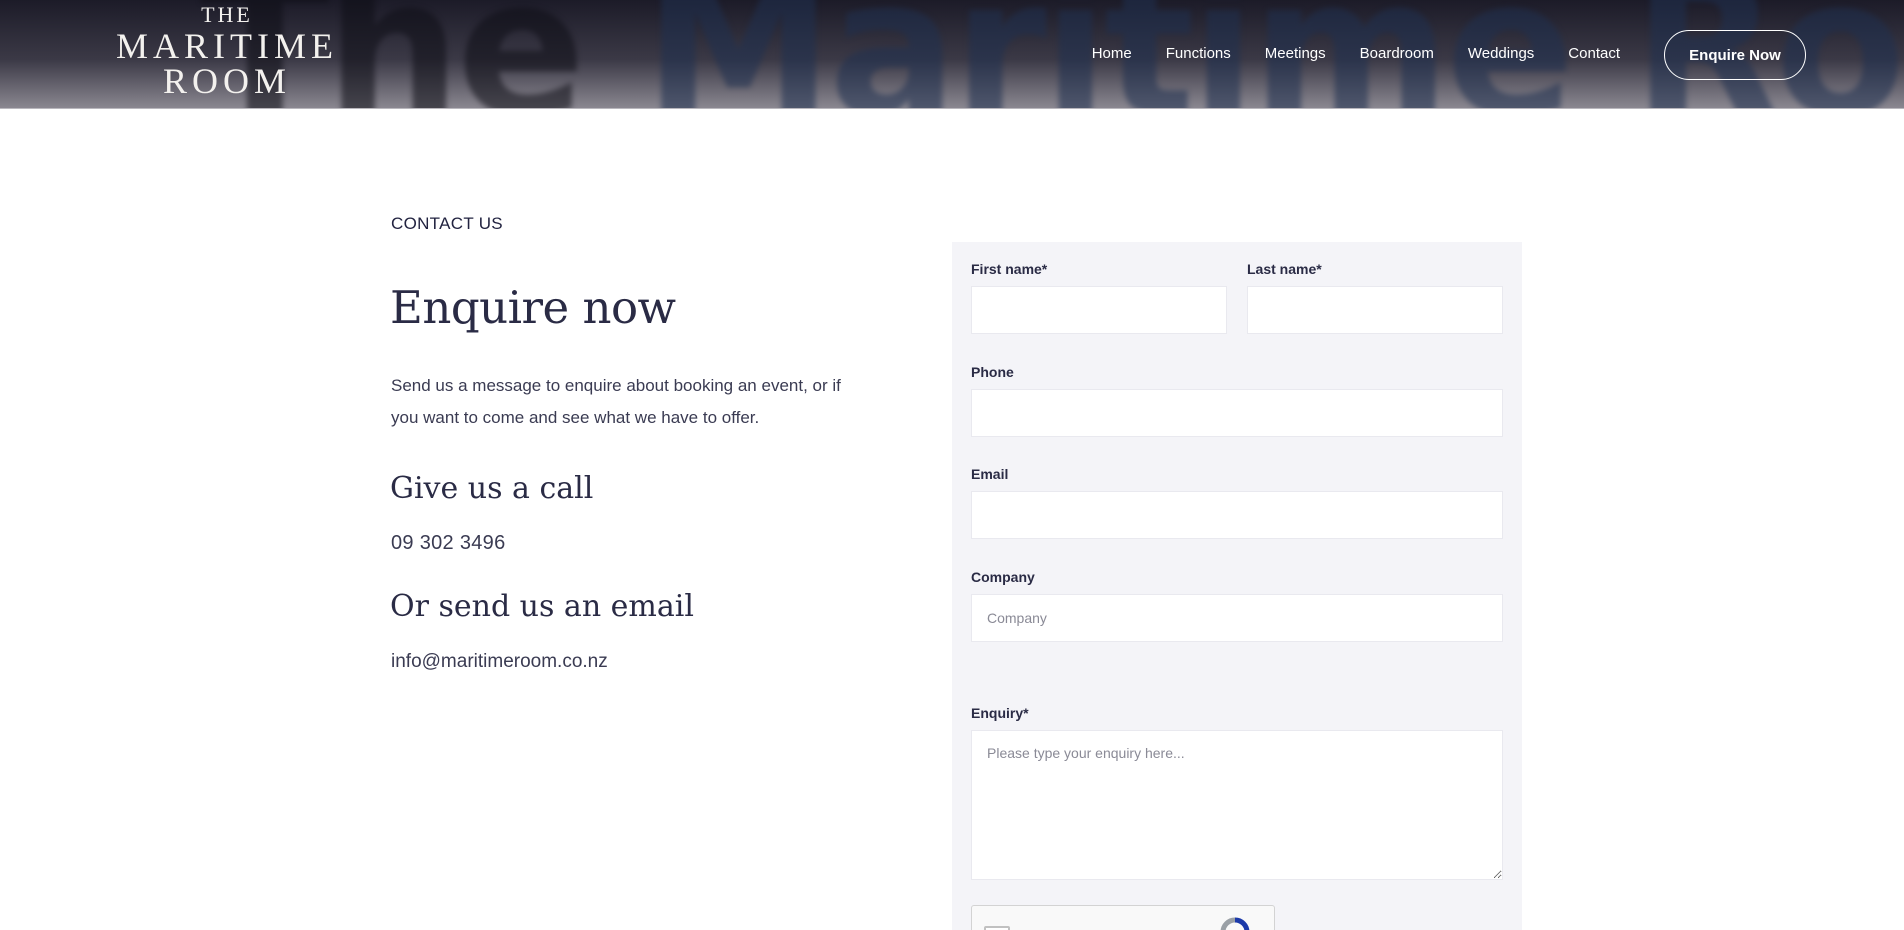 The height and width of the screenshot is (930, 1904). I want to click on header-background-lettering: The Maritime Room, so click(1052, 54).